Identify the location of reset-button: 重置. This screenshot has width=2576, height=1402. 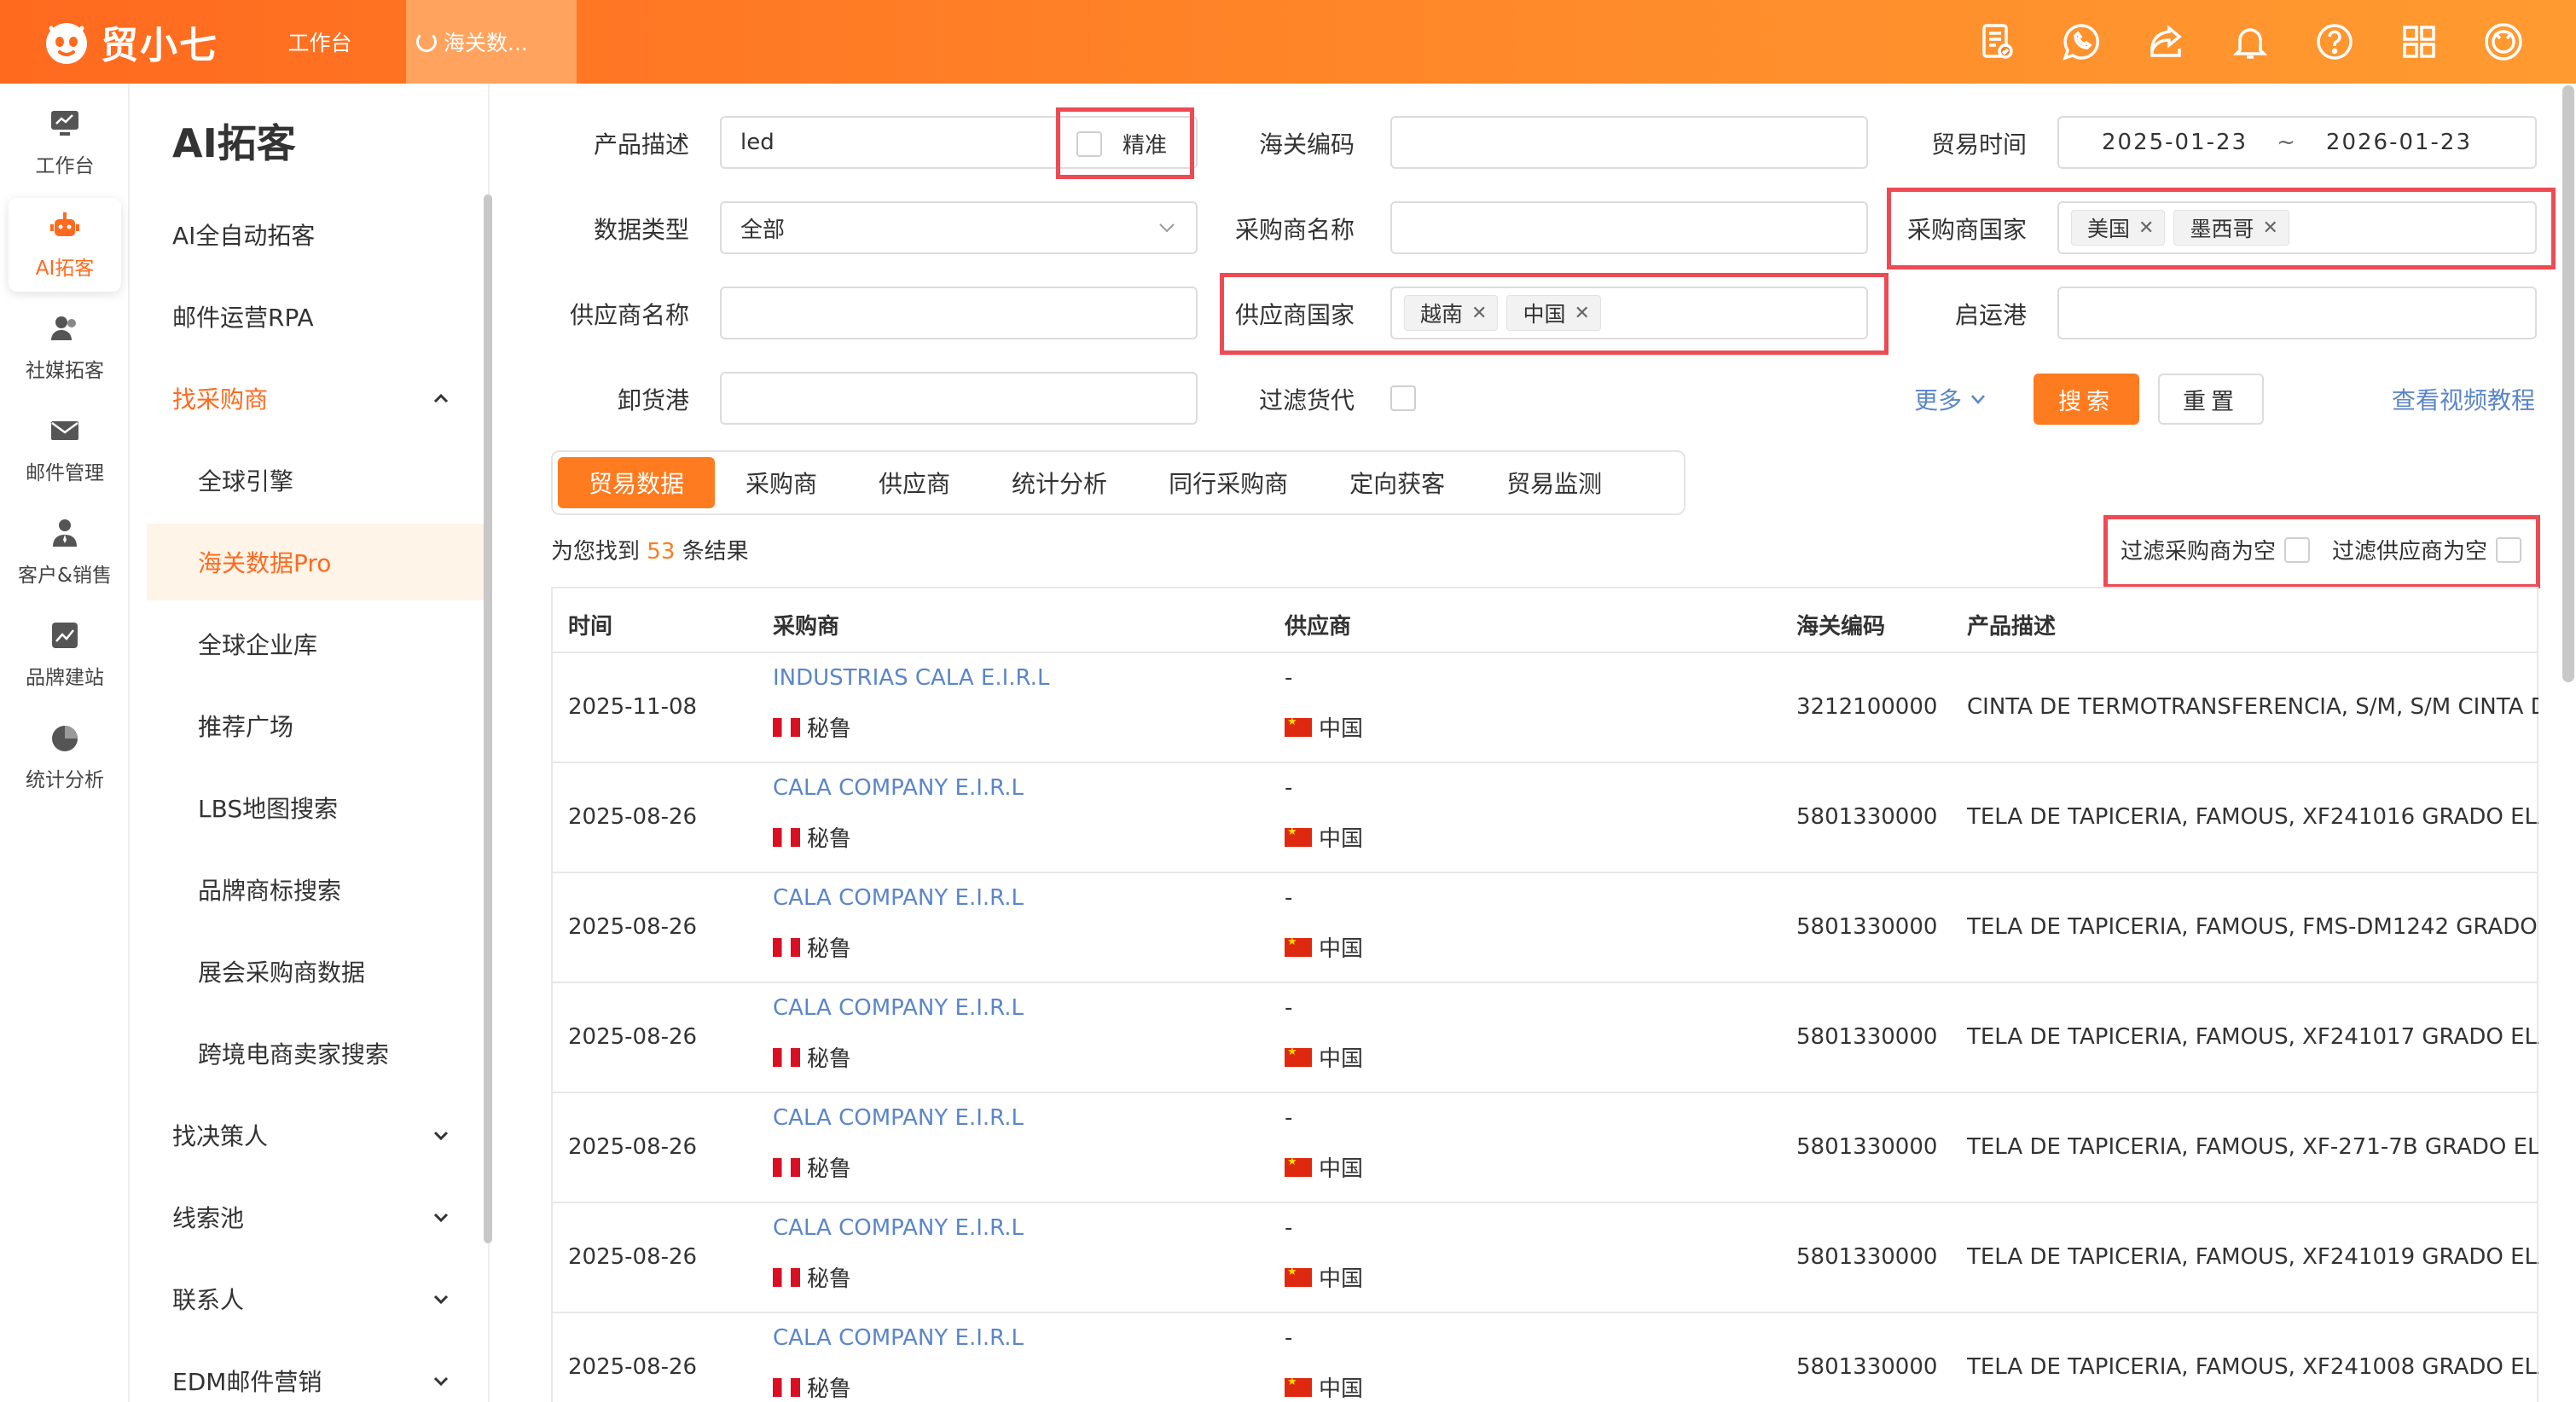
(2211, 399).